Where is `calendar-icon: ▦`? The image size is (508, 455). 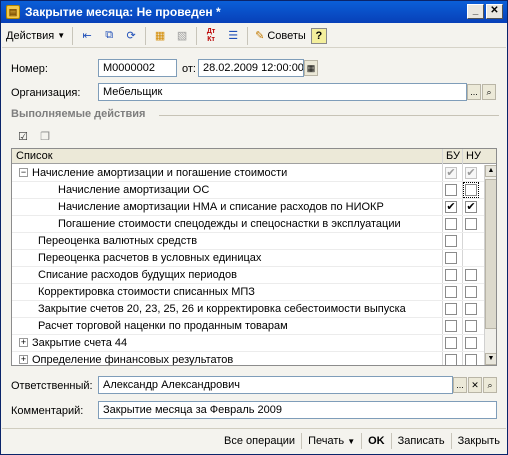
calendar-icon: ▦ is located at coordinates (311, 68).